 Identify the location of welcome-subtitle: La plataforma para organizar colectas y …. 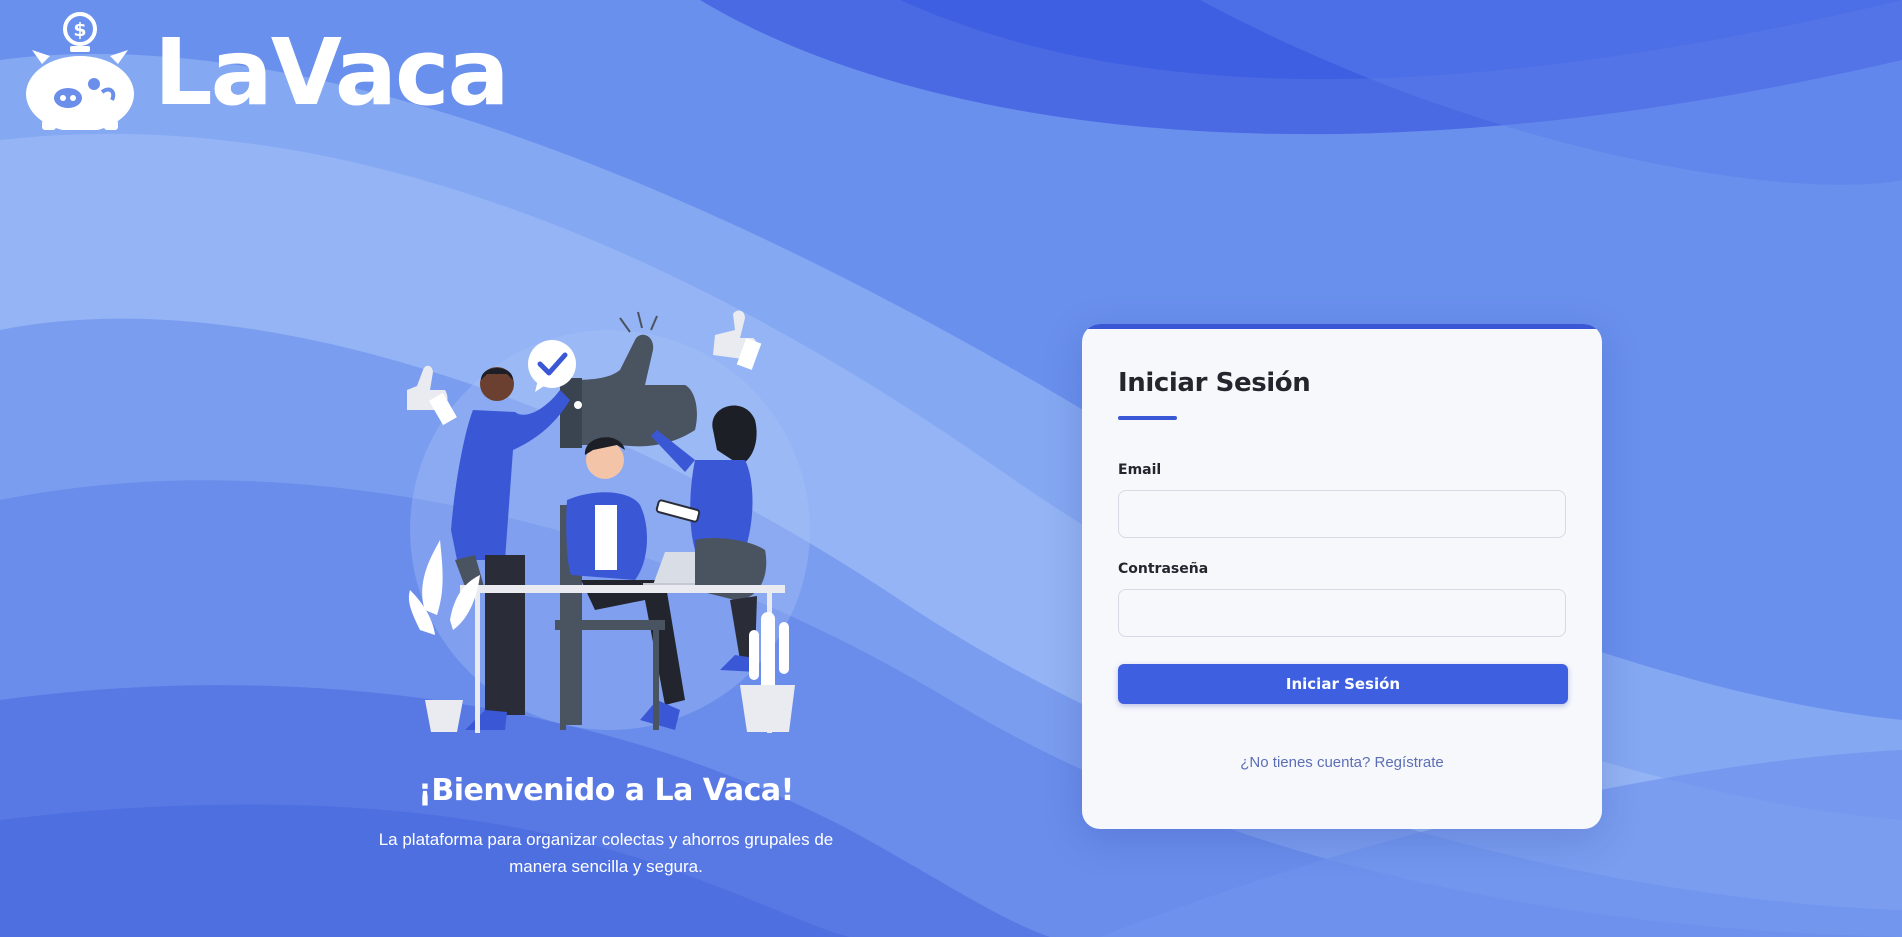
(606, 853).